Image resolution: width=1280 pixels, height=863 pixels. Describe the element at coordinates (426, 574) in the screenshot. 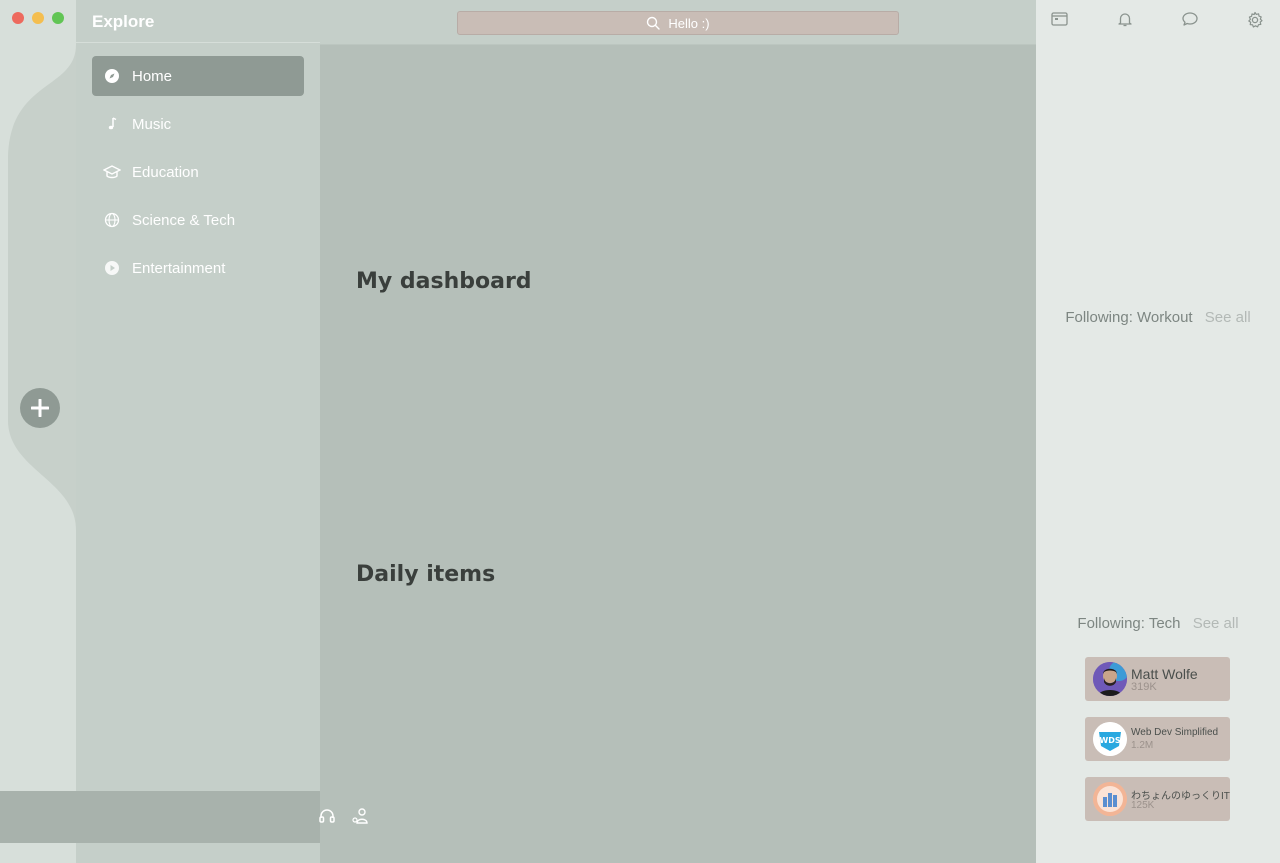

I see `section-title-daily-items: Daily items` at that location.